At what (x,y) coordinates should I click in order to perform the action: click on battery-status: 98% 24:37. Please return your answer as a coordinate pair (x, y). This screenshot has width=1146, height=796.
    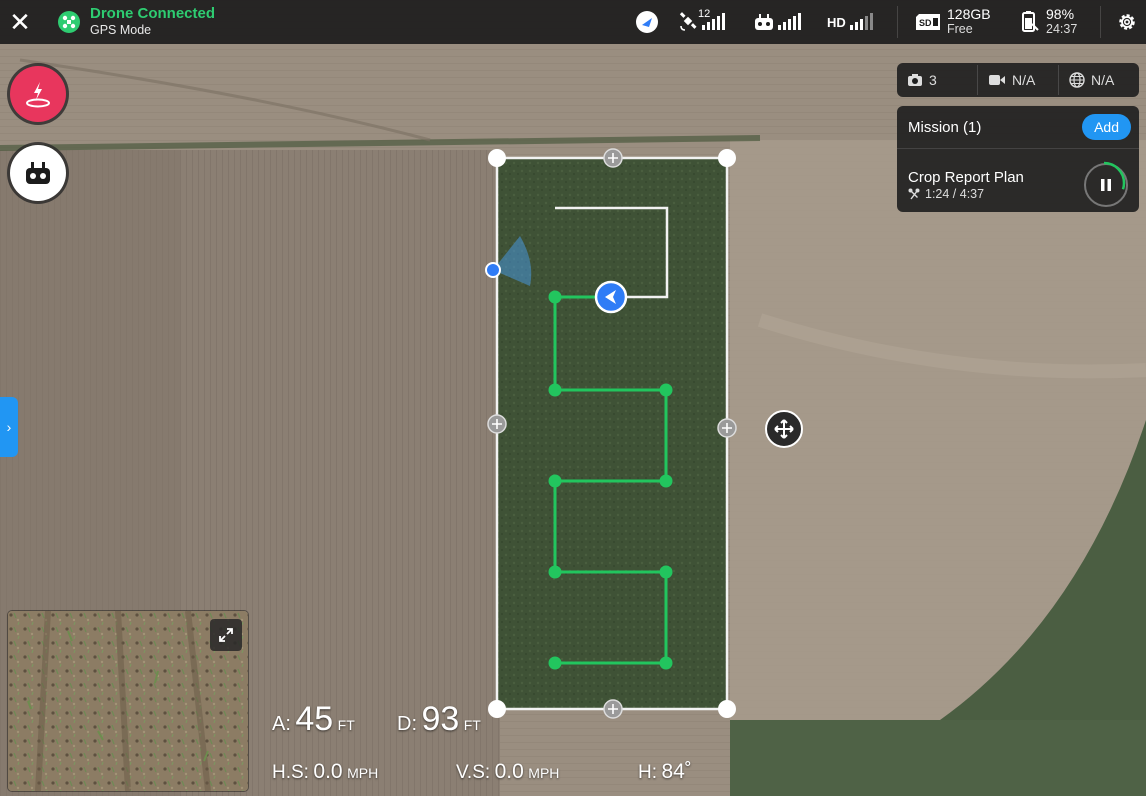
    Looking at the image, I should click on (1048, 22).